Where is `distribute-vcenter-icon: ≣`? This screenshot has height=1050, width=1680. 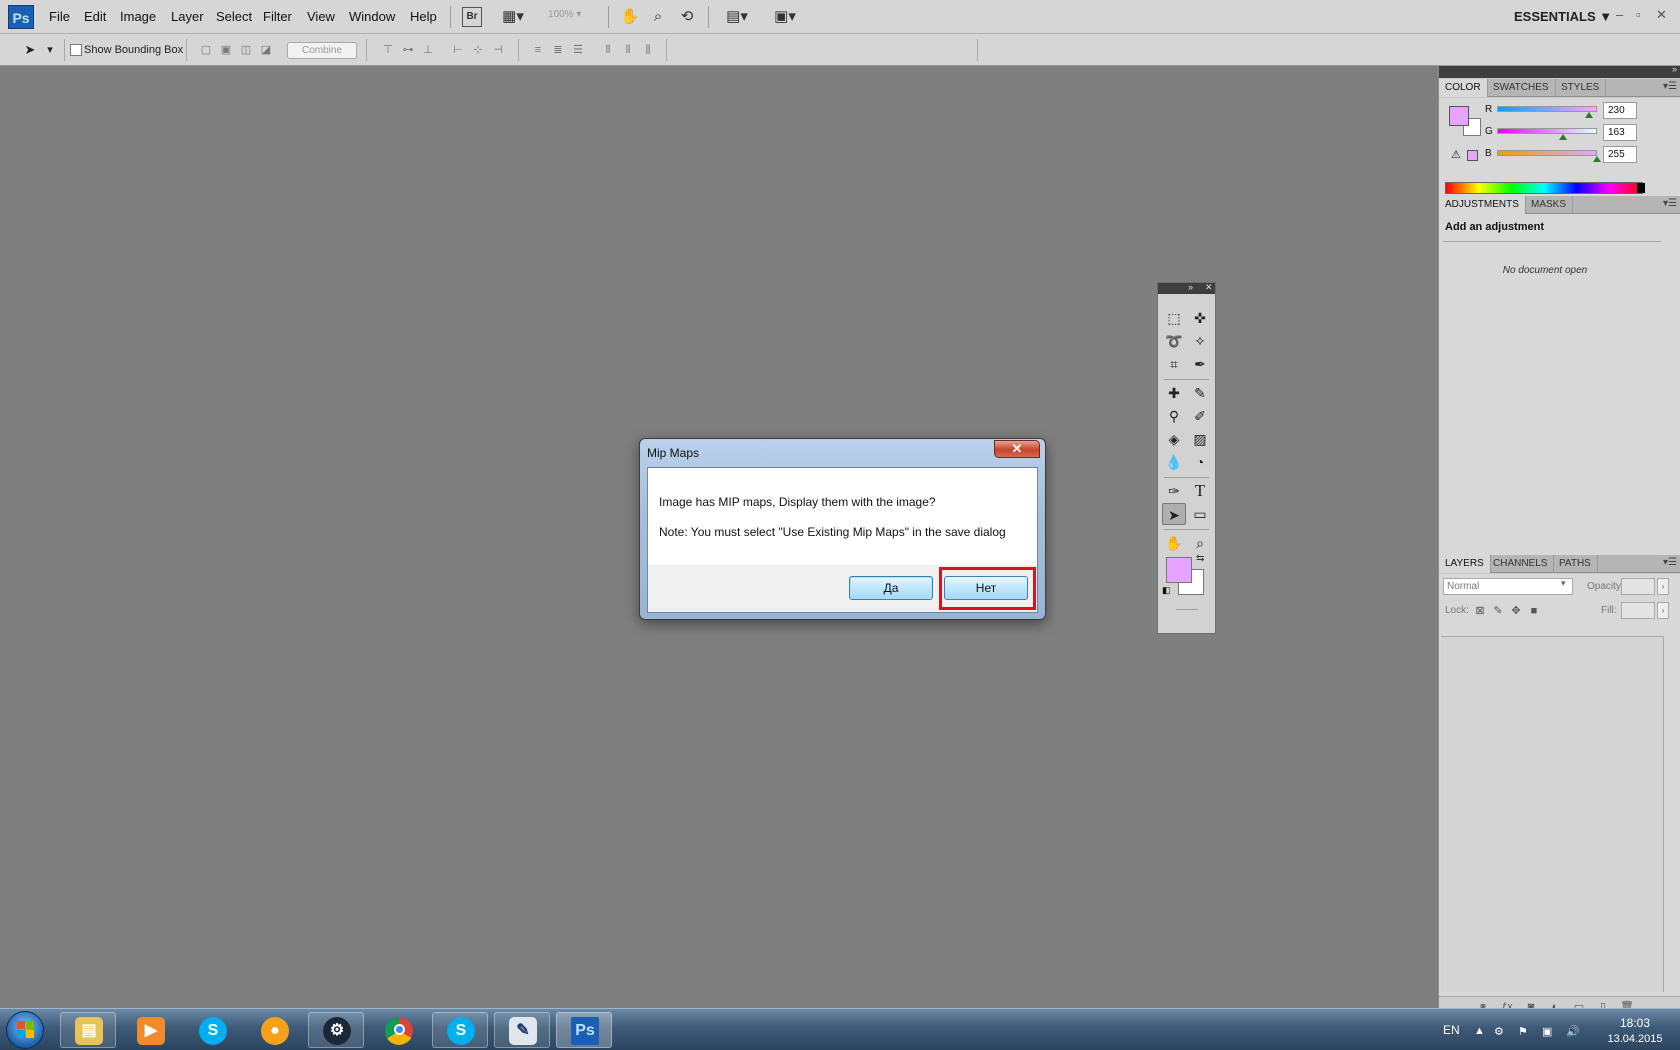
distribute-vcenter-icon: ≣ is located at coordinates (558, 50).